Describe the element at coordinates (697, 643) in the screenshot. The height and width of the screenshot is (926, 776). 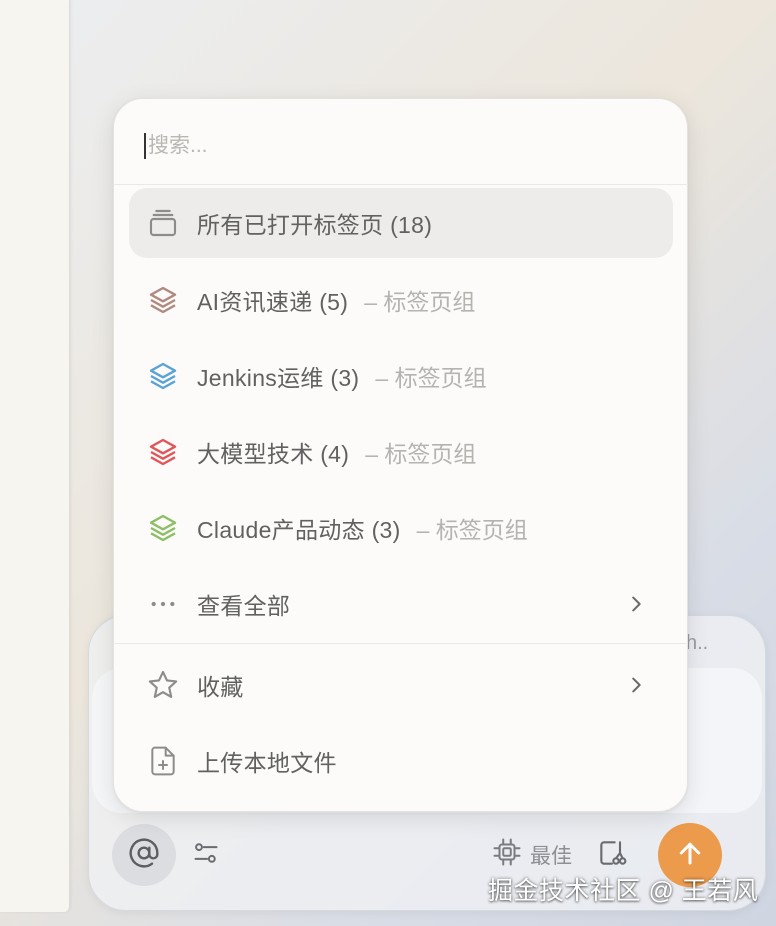
I see `composer-hint-text: h..` at that location.